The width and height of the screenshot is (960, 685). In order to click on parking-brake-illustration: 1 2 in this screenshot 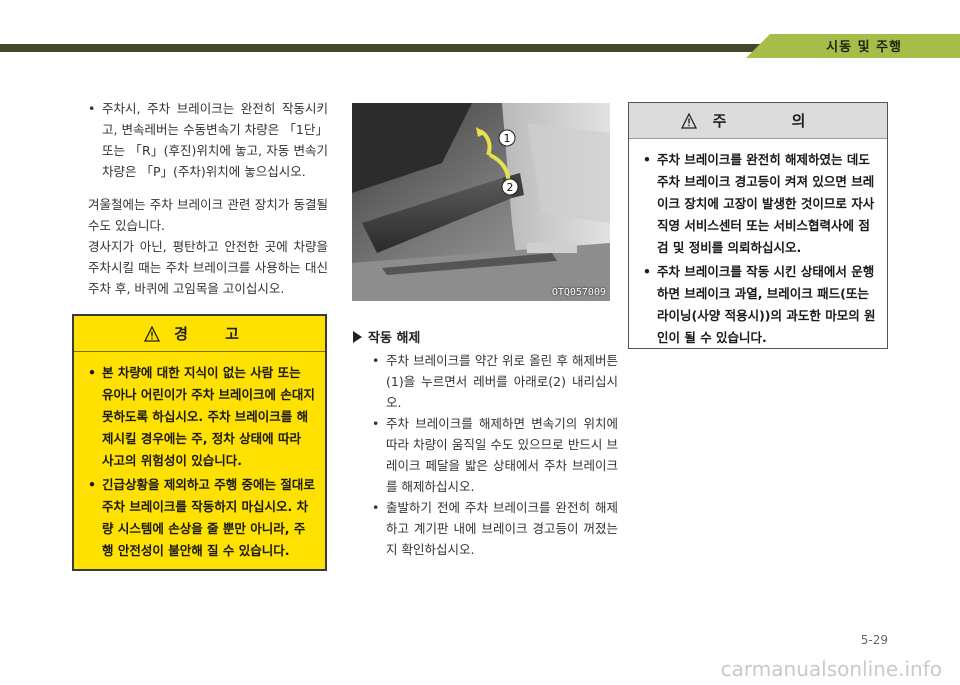, I will do `click(481, 202)`.